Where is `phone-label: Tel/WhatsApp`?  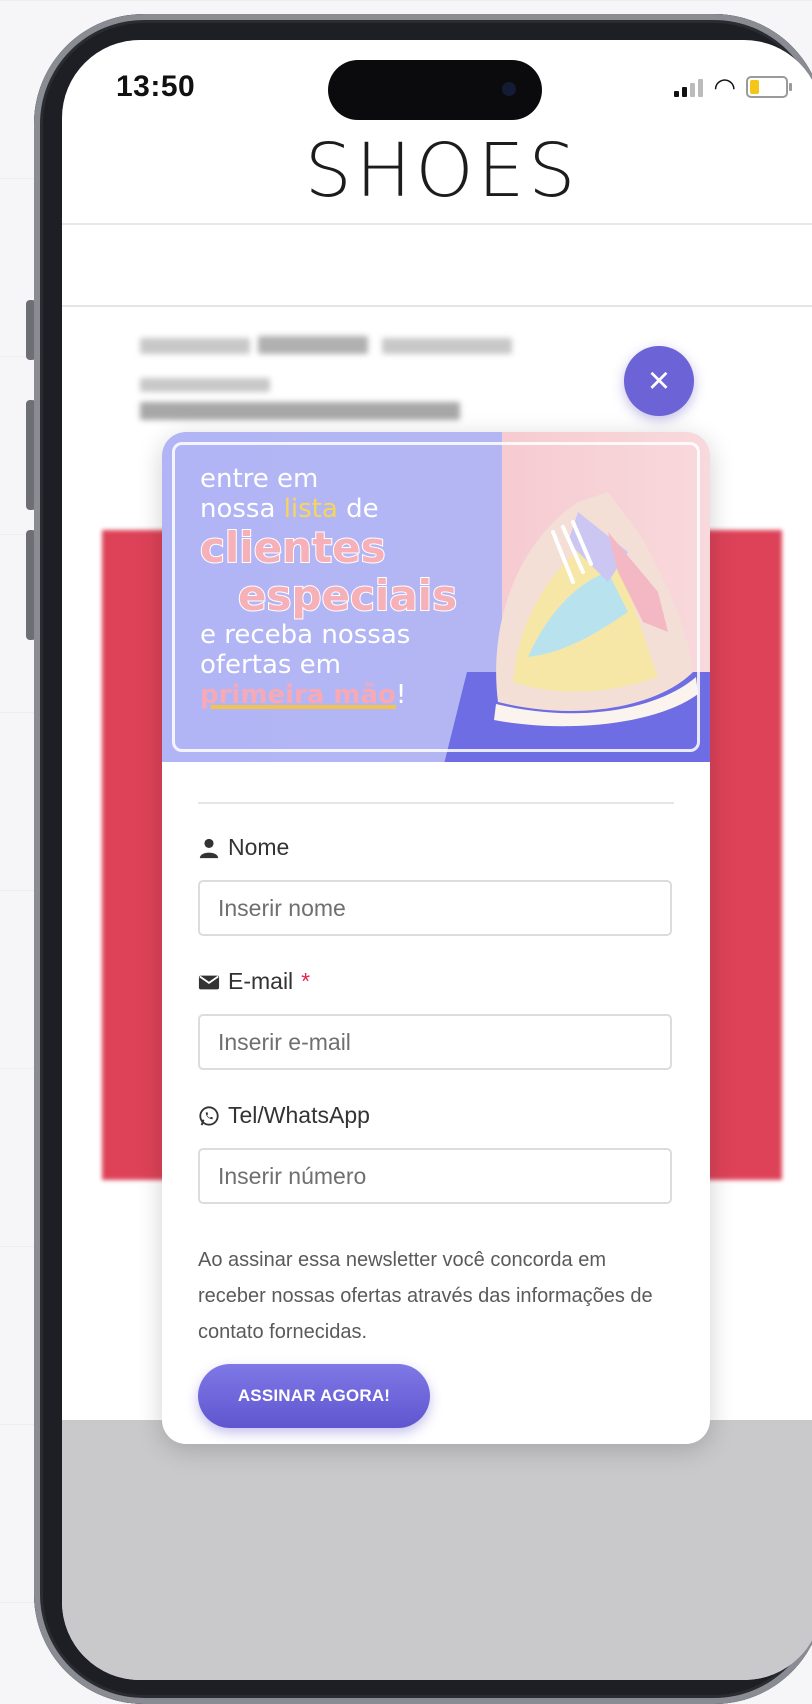 phone-label: Tel/WhatsApp is located at coordinates (284, 1115).